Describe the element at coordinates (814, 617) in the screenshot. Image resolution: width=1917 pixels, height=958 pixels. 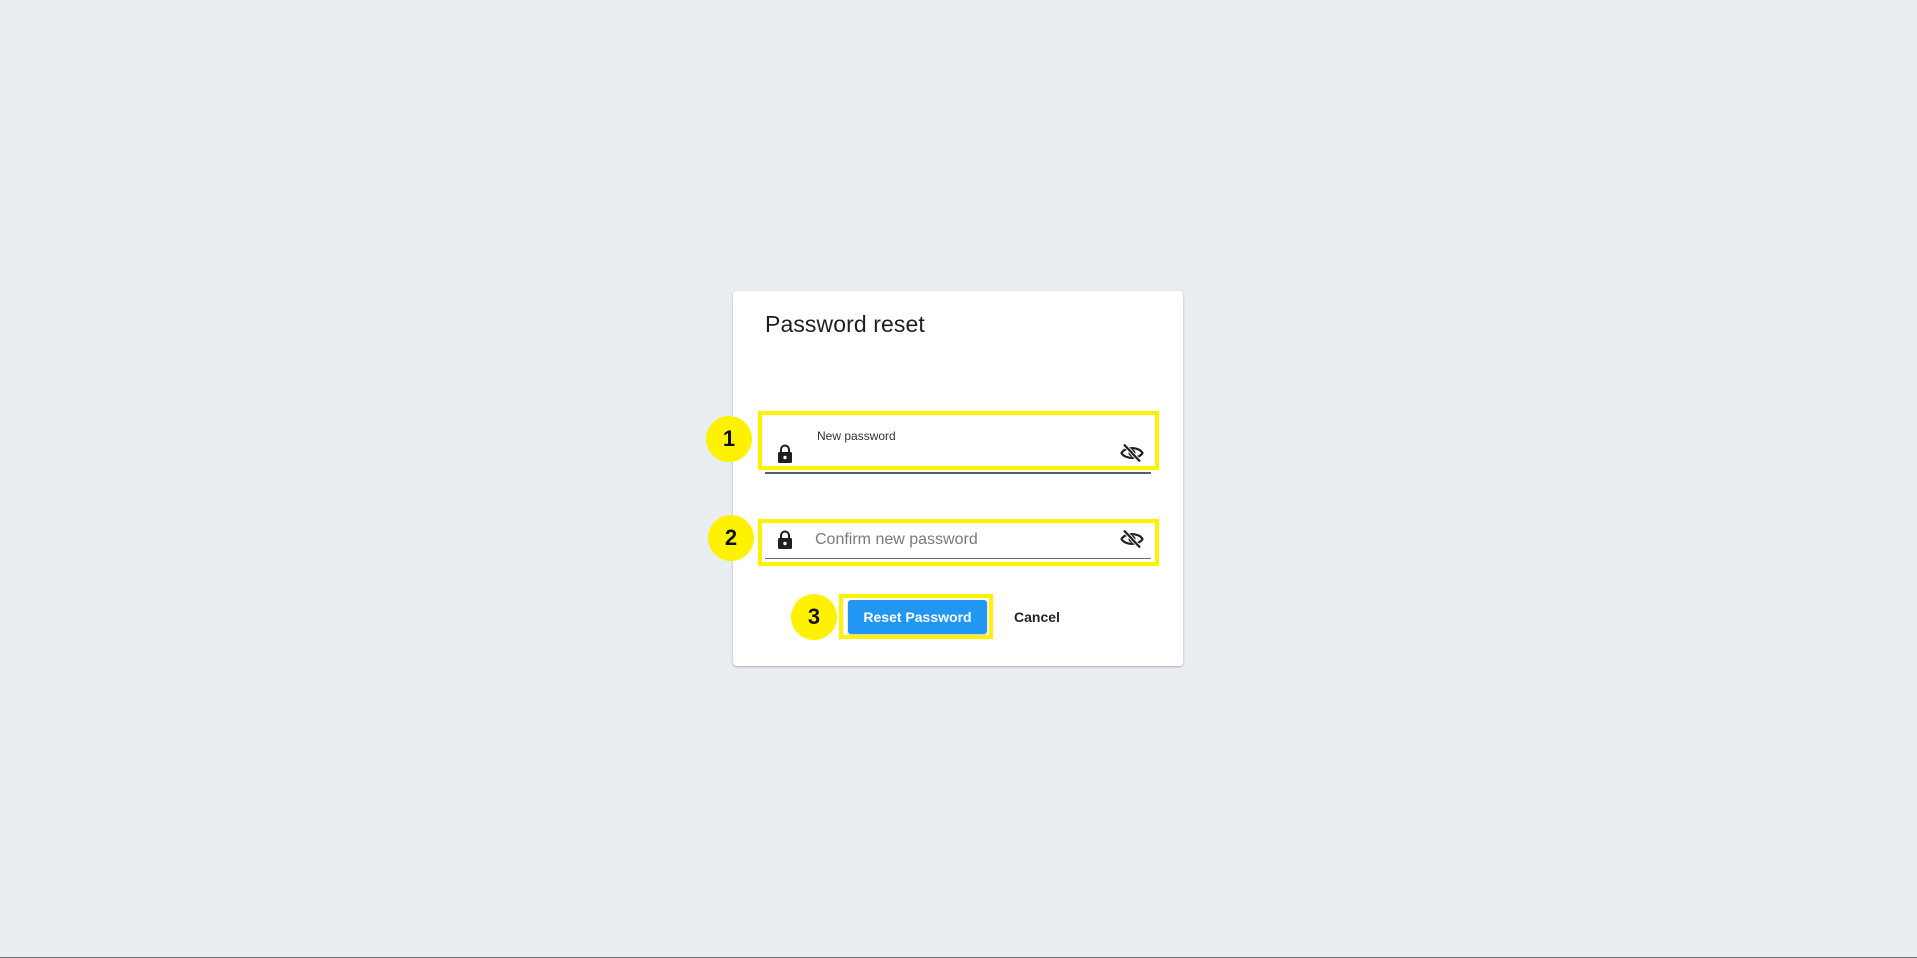
I see `annotation-marker-3: 3` at that location.